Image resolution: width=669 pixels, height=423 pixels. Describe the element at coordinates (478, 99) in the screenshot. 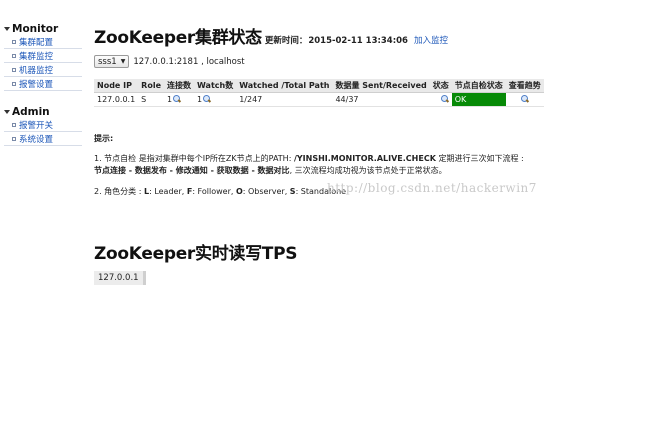

I see `cell-self-check: OK` at that location.